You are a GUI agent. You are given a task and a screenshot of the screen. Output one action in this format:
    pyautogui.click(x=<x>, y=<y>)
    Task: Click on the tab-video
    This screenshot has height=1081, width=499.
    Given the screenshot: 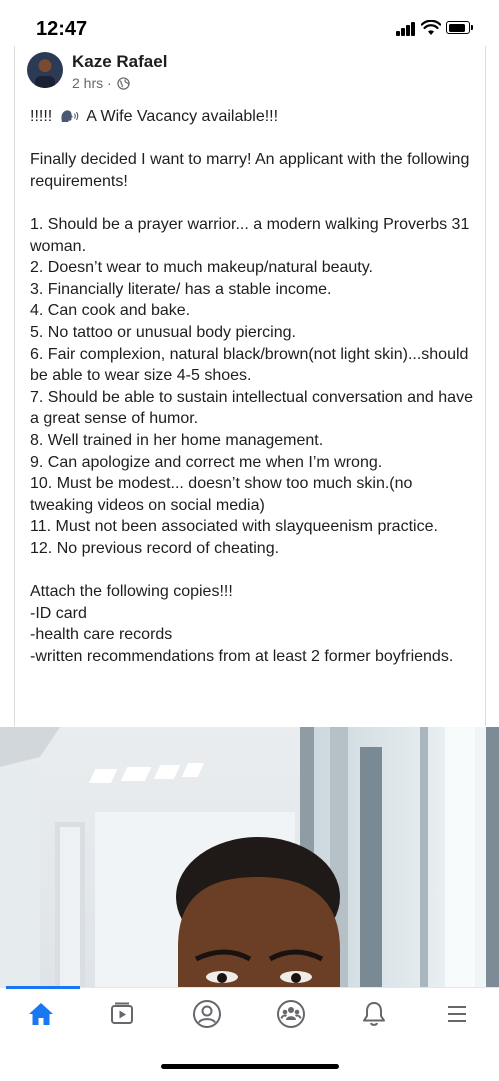 What is the action you would take?
    pyautogui.click(x=122, y=1014)
    